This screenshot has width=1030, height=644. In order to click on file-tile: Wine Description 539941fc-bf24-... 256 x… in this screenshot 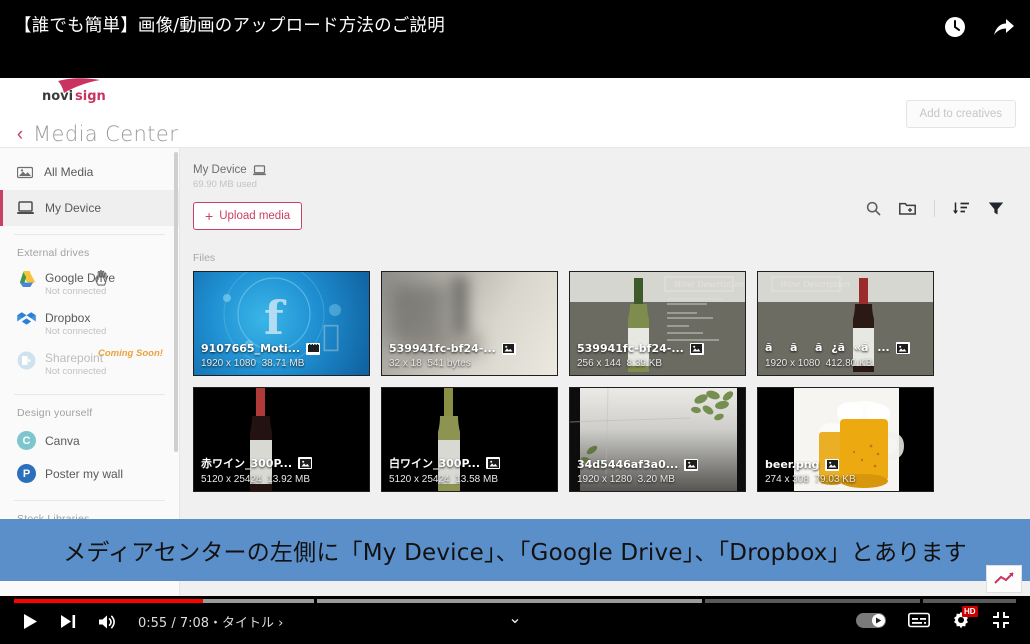, I will do `click(657, 323)`.